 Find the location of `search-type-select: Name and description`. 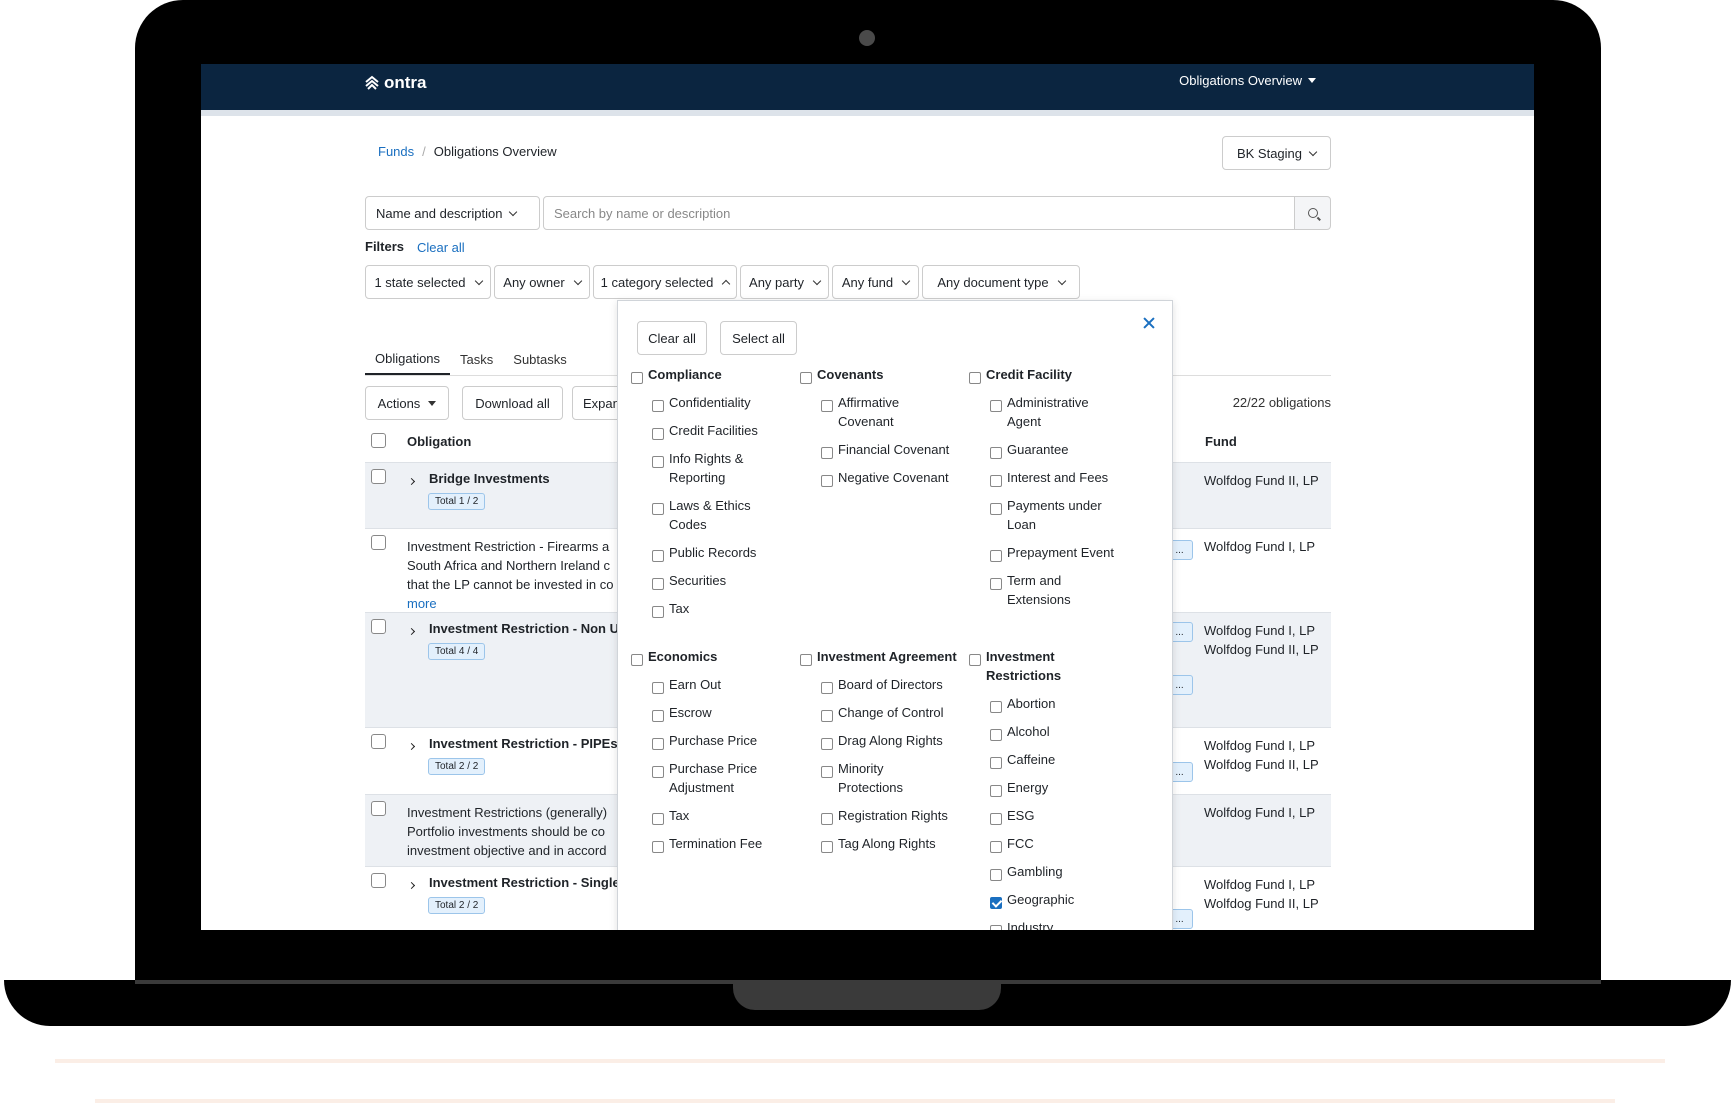

search-type-select: Name and description is located at coordinates (452, 213).